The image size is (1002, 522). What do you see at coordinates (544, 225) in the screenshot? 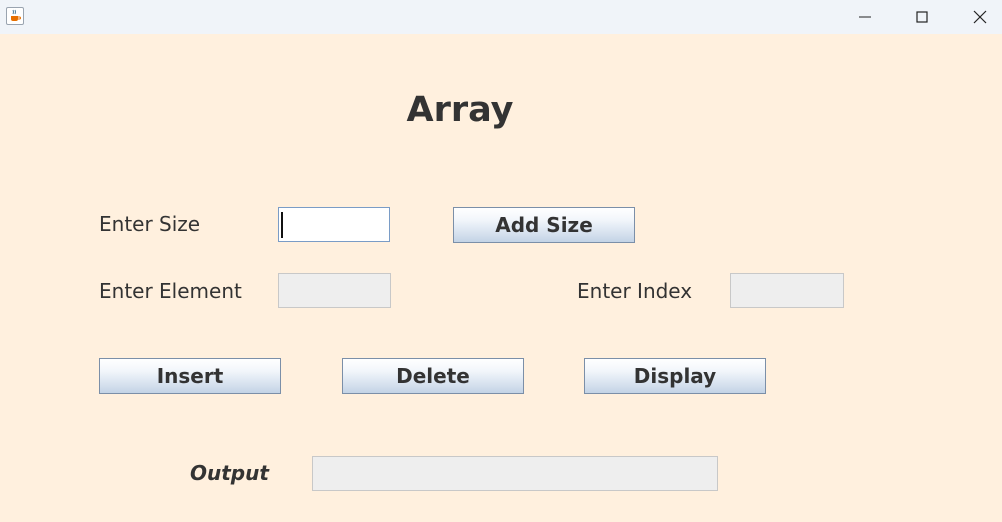
I see `add-size-button: Add Size` at bounding box center [544, 225].